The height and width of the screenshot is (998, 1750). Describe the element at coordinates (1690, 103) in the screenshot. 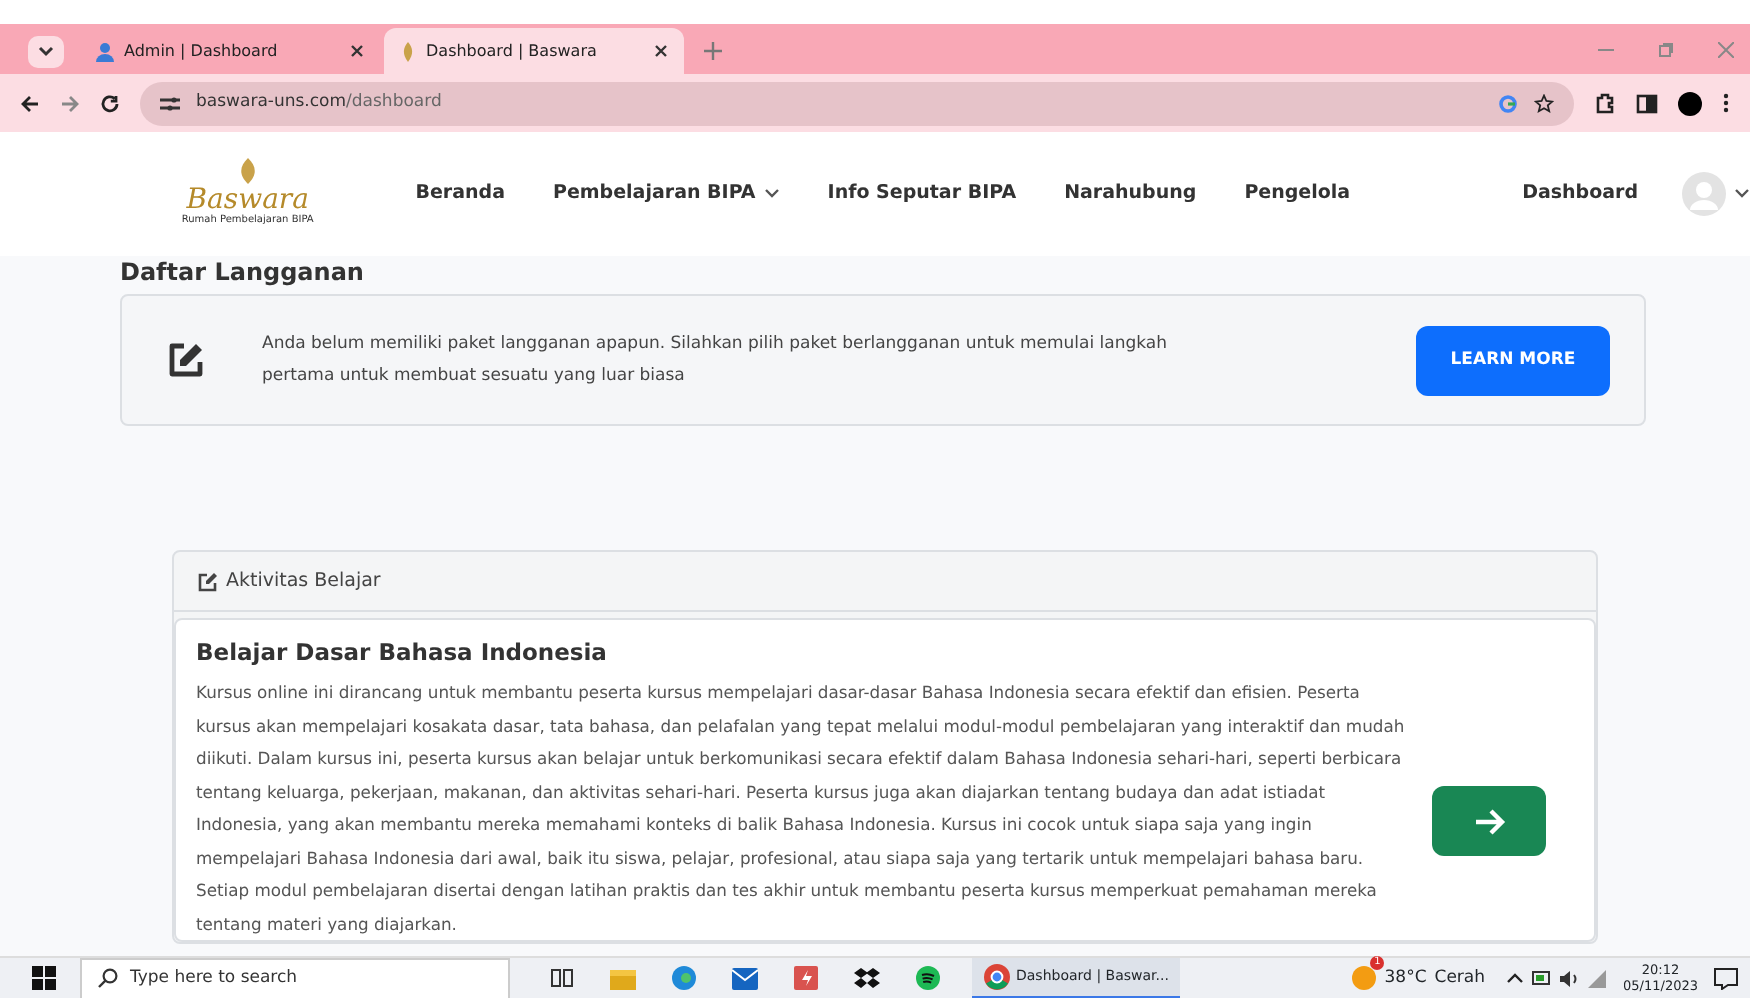

I see `profile-icon` at that location.